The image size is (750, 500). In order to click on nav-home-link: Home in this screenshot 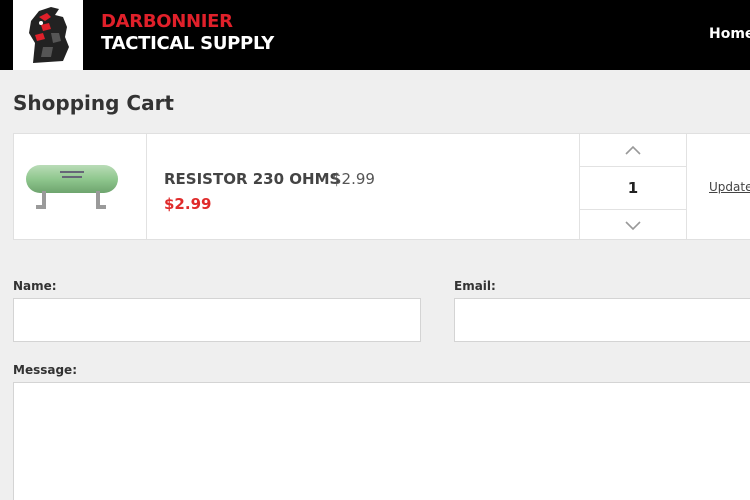, I will do `click(729, 34)`.